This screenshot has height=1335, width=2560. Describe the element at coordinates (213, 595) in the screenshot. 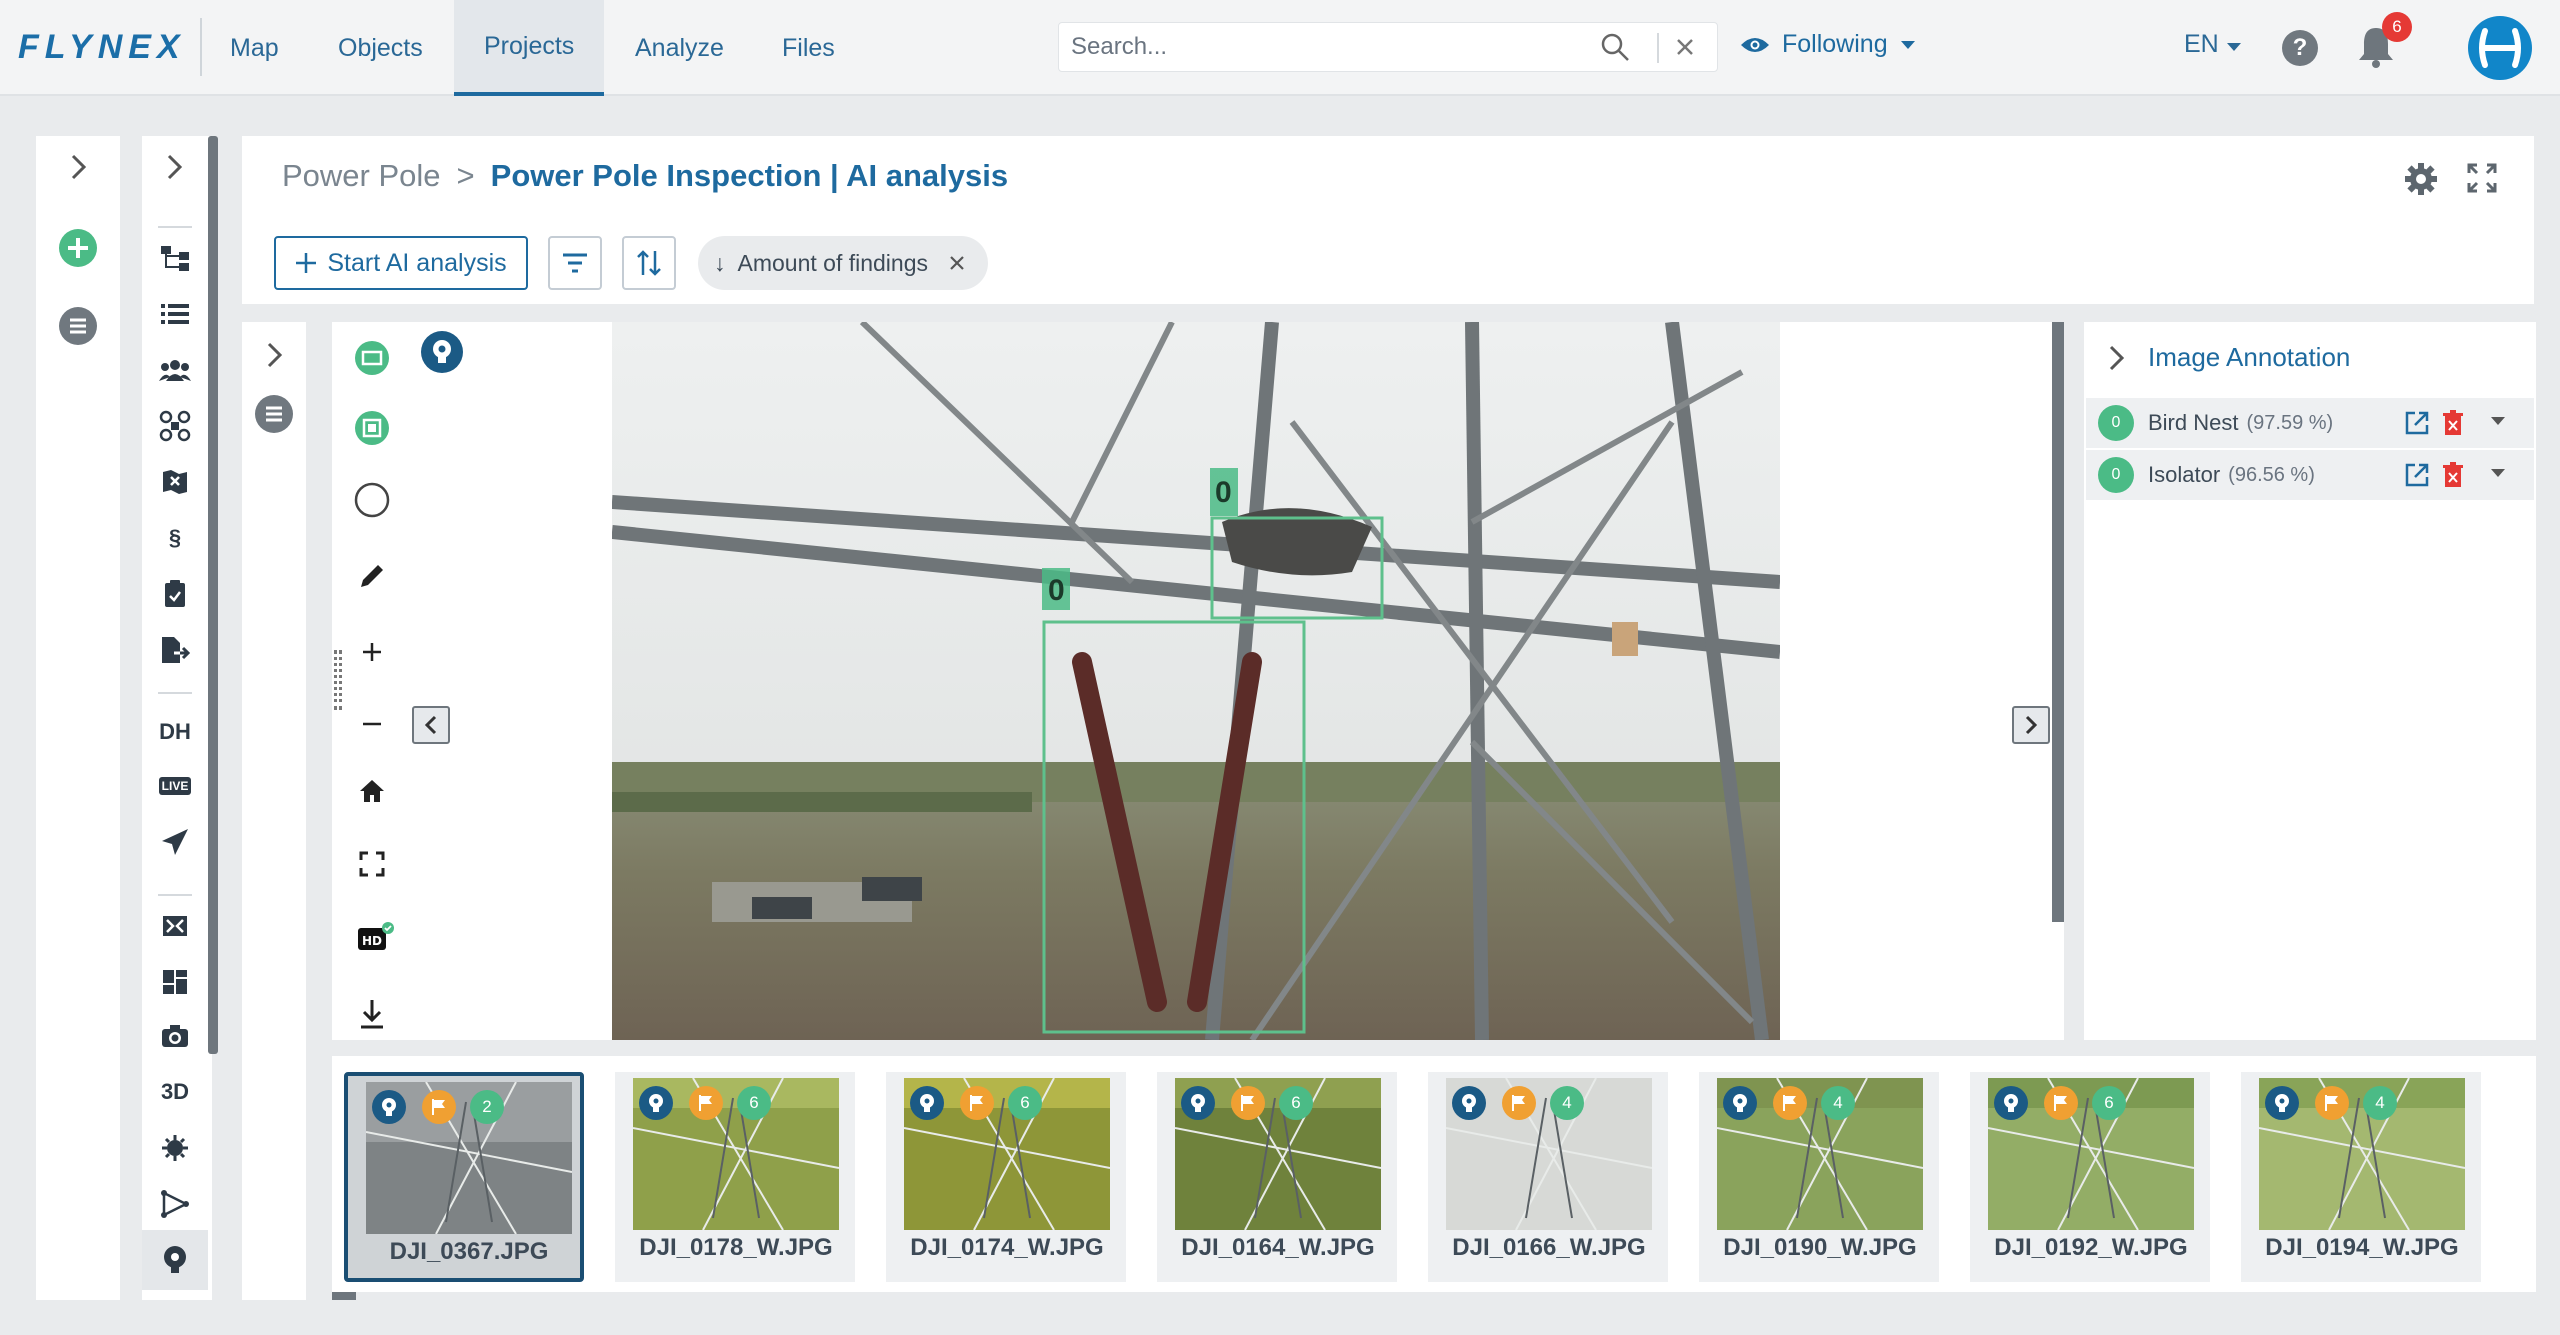

I see `sidebar-scrollbar` at that location.